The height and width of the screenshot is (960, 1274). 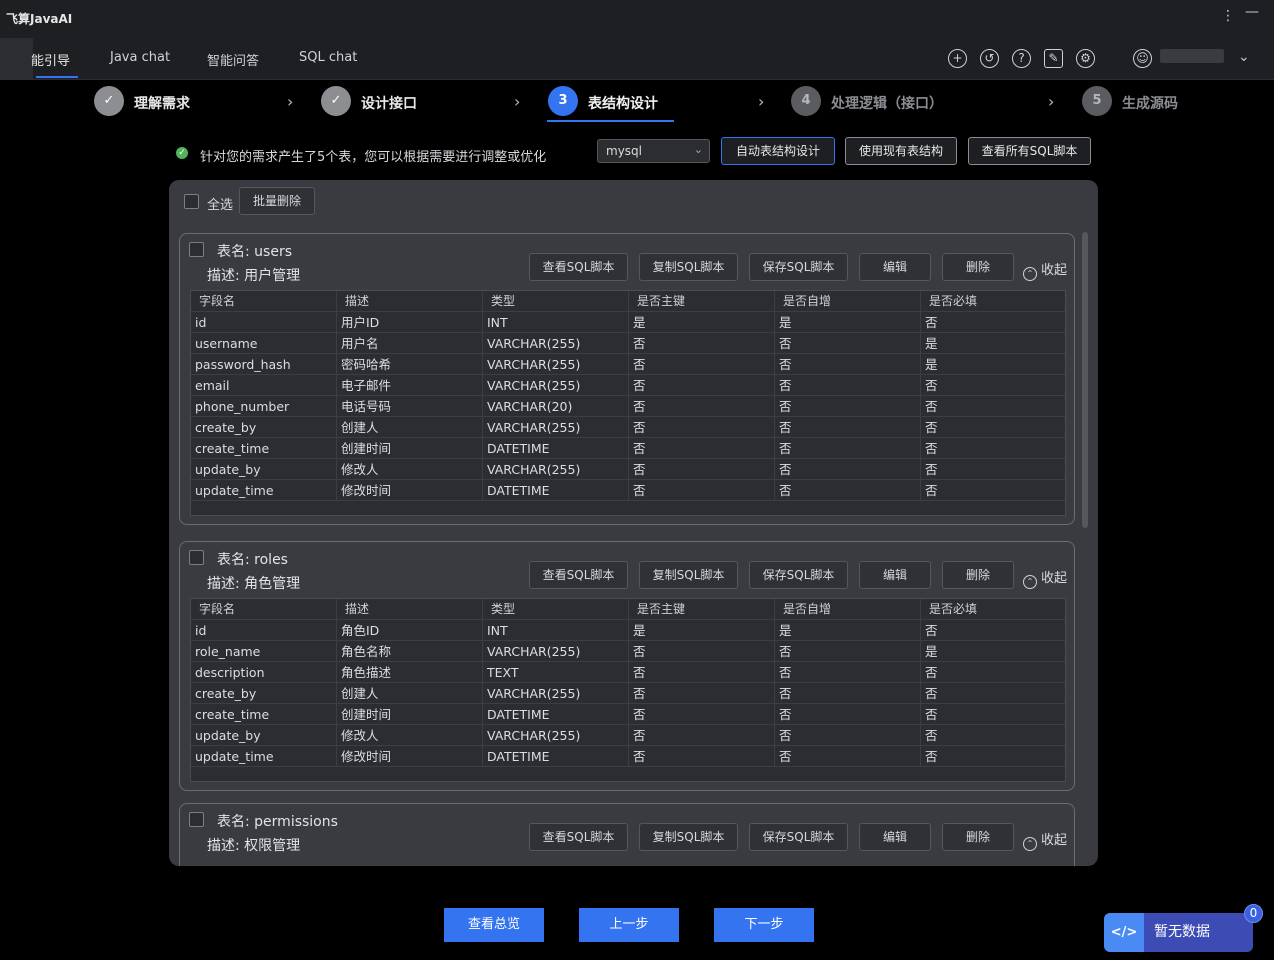 I want to click on table-cell: create_time, so click(x=264, y=714).